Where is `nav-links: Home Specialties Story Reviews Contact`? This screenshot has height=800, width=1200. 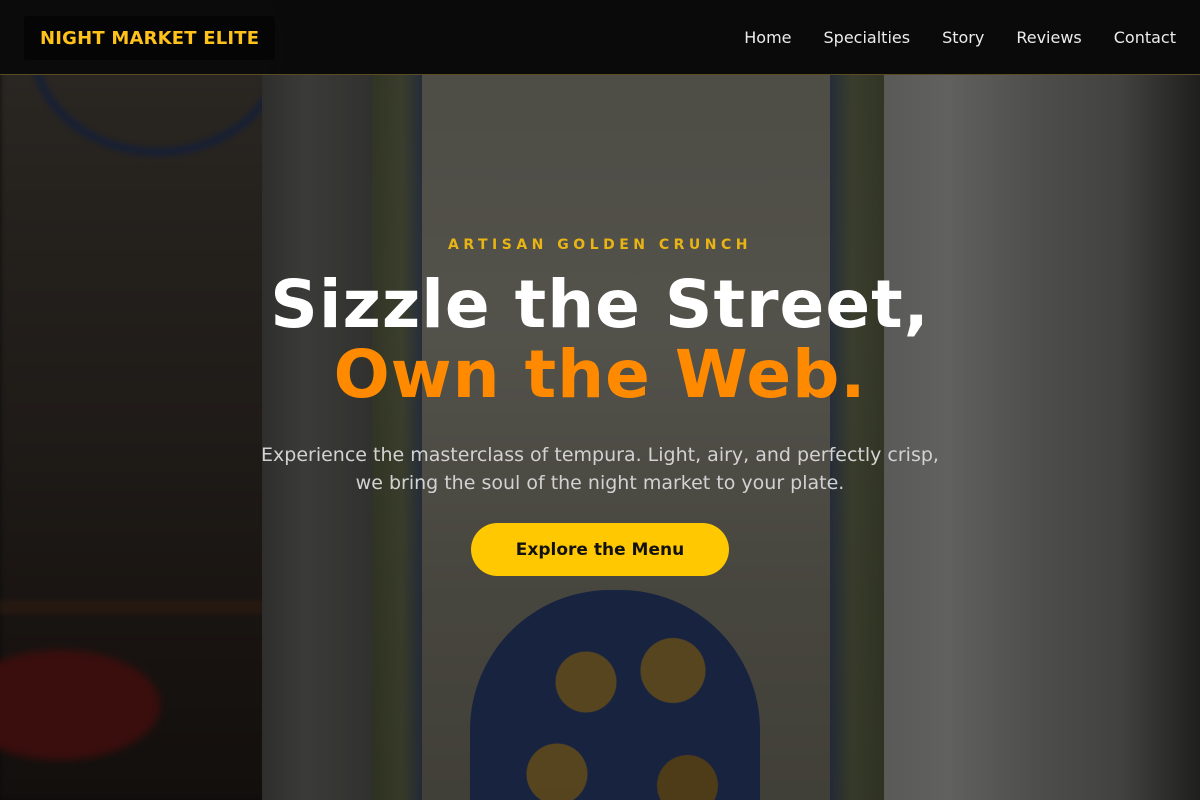
nav-links: Home Specialties Story Reviews Contact is located at coordinates (960, 37).